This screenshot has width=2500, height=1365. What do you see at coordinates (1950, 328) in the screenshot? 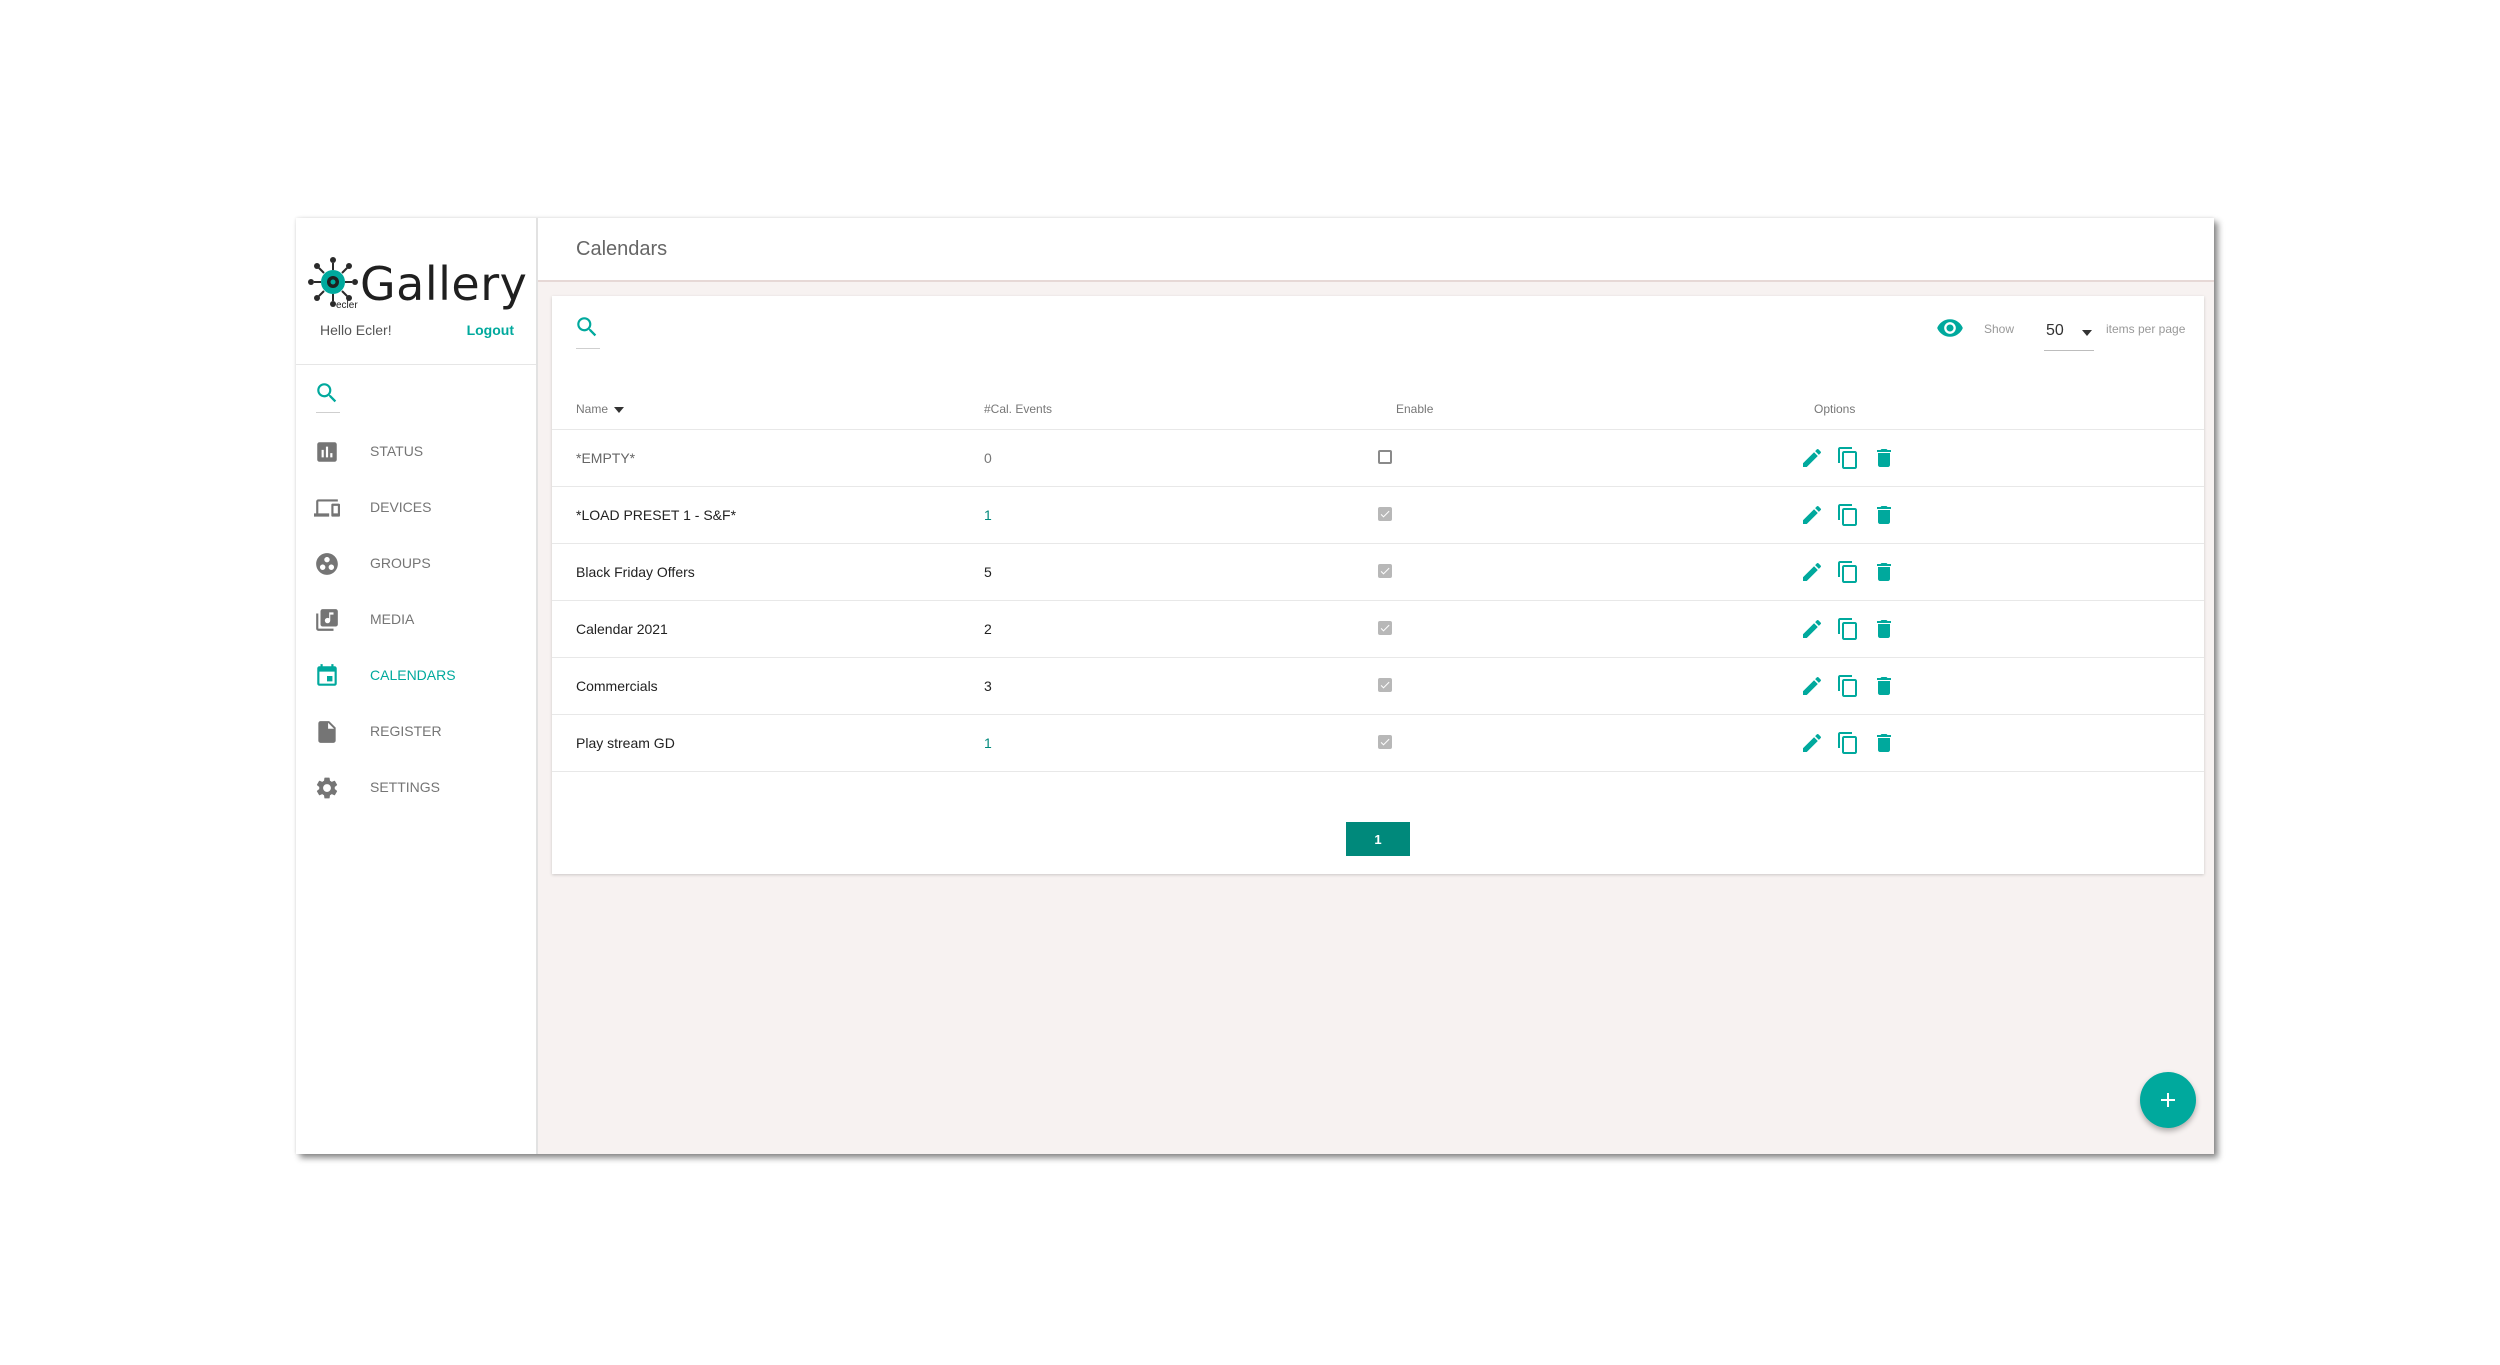
I see `eye-icon` at bounding box center [1950, 328].